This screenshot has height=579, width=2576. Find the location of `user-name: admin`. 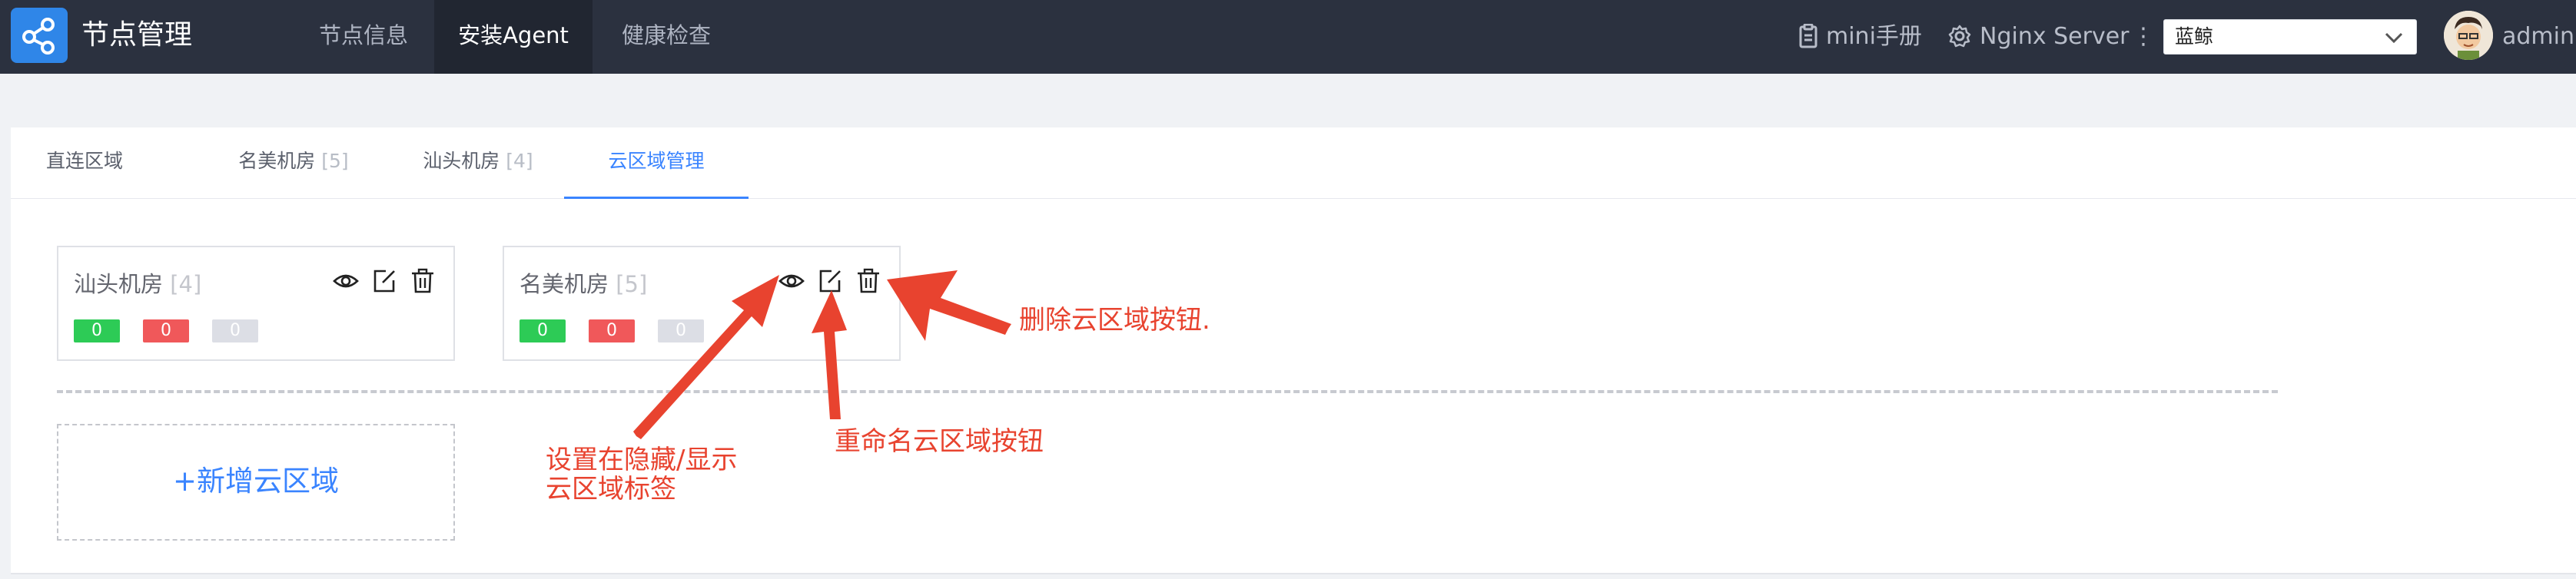

user-name: admin is located at coordinates (2538, 37).